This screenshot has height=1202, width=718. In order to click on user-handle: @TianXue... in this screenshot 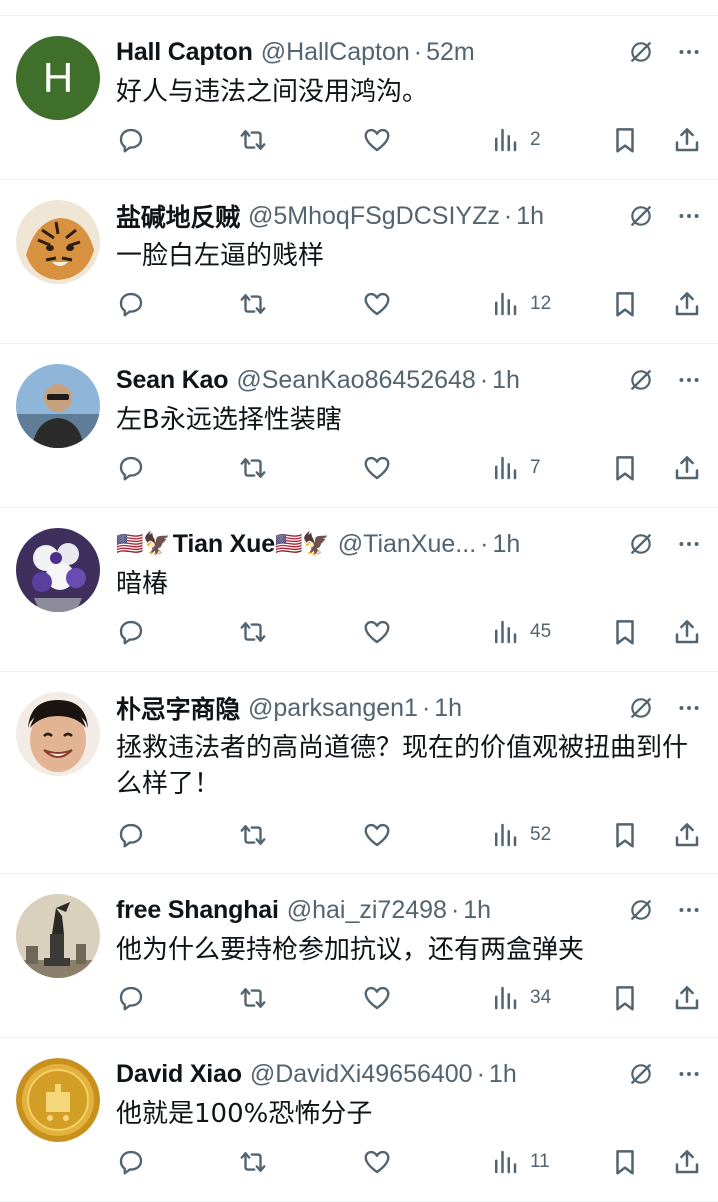, I will do `click(407, 544)`.